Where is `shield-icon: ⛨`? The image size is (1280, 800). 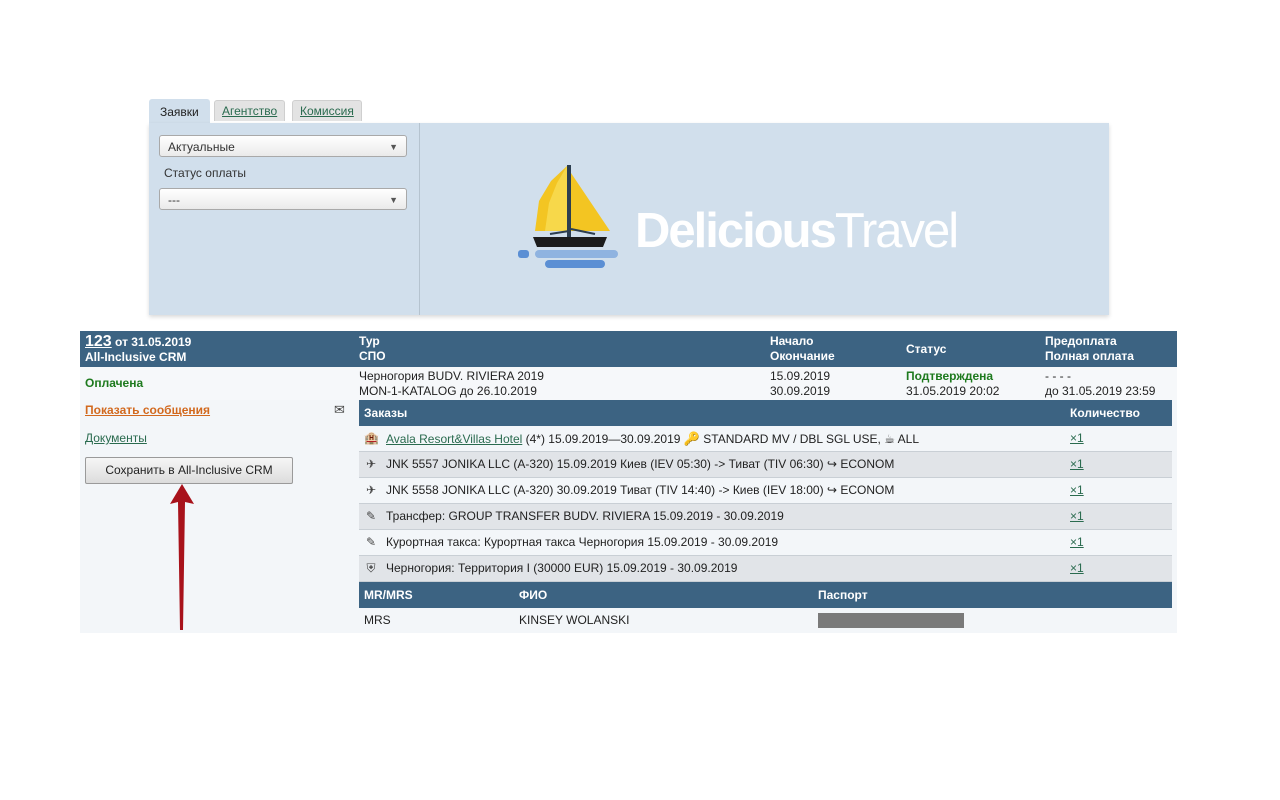
shield-icon: ⛨ is located at coordinates (371, 568).